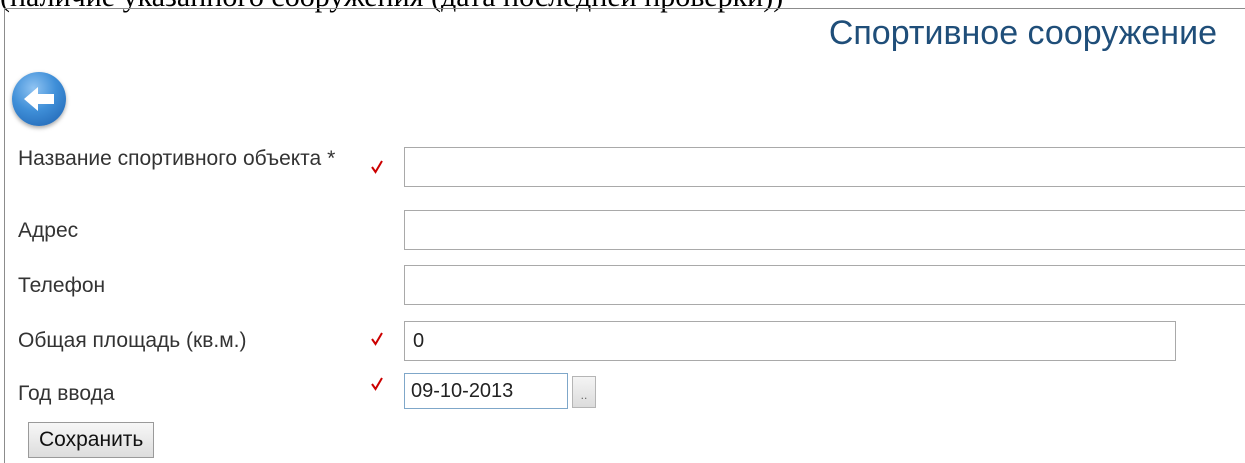 This screenshot has height=463, width=1245. I want to click on phone-input, so click(824, 285).